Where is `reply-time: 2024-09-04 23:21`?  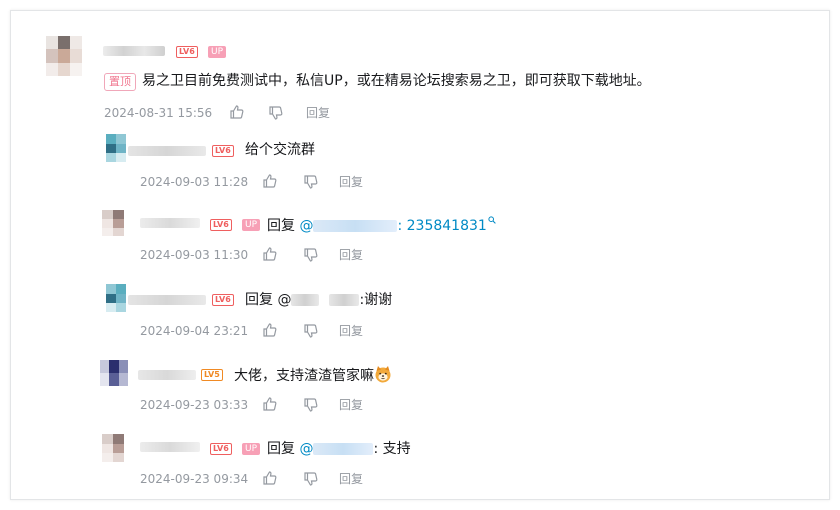
reply-time: 2024-09-04 23:21 is located at coordinates (194, 331).